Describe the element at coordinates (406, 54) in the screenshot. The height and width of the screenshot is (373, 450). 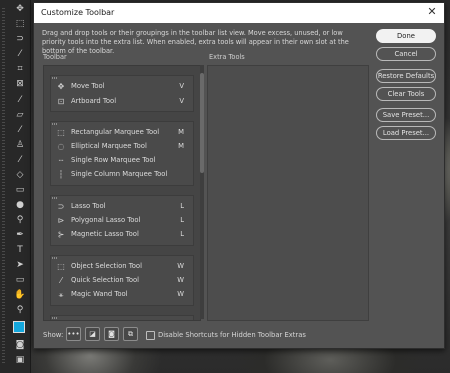
I see `cancel-button: Cancel` at that location.